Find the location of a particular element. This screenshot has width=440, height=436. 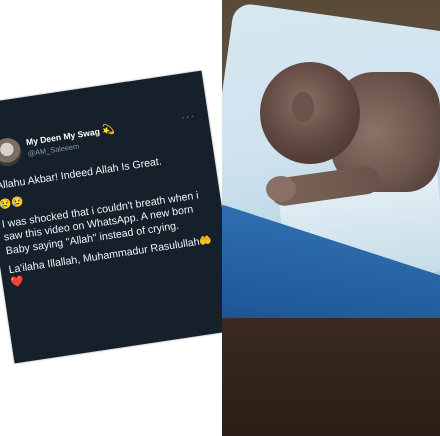

baby-ear is located at coordinates (303, 107).